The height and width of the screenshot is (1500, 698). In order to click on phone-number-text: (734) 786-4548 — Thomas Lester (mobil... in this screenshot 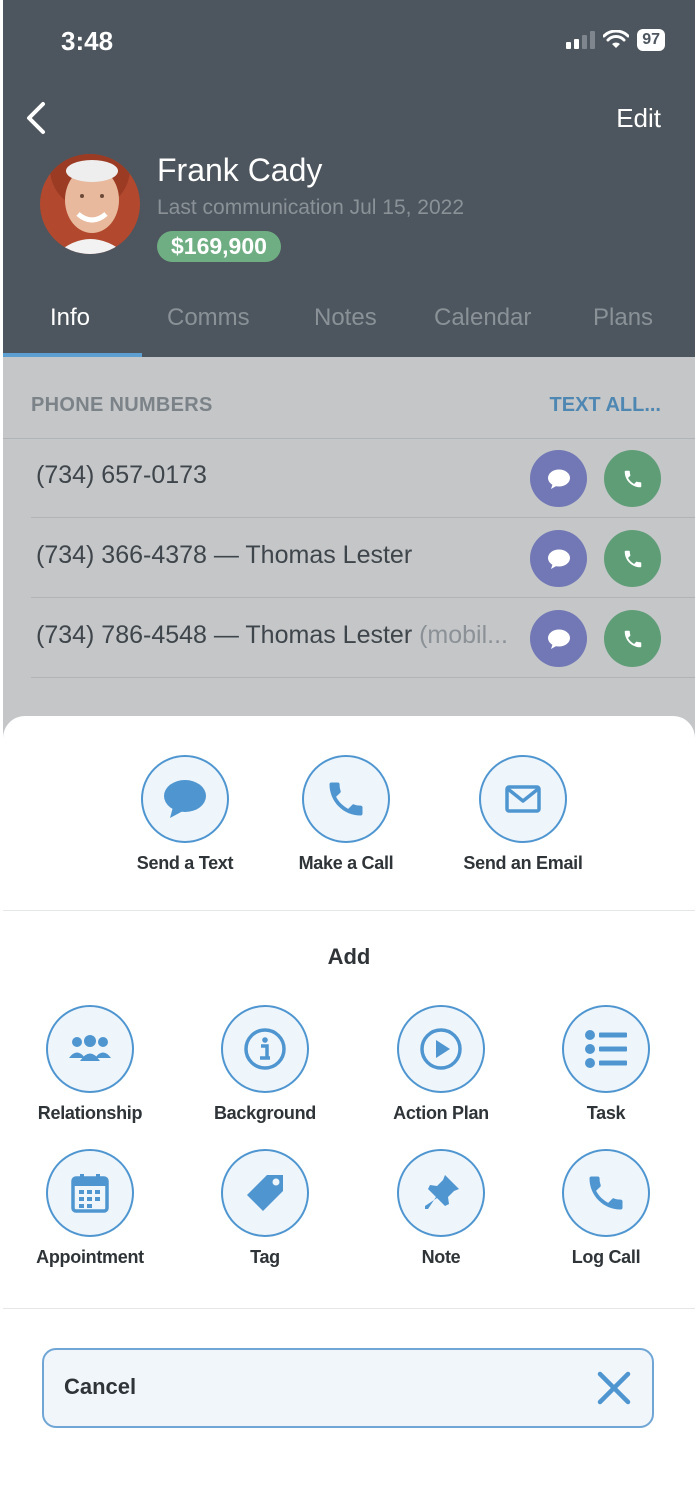, I will do `click(272, 635)`.